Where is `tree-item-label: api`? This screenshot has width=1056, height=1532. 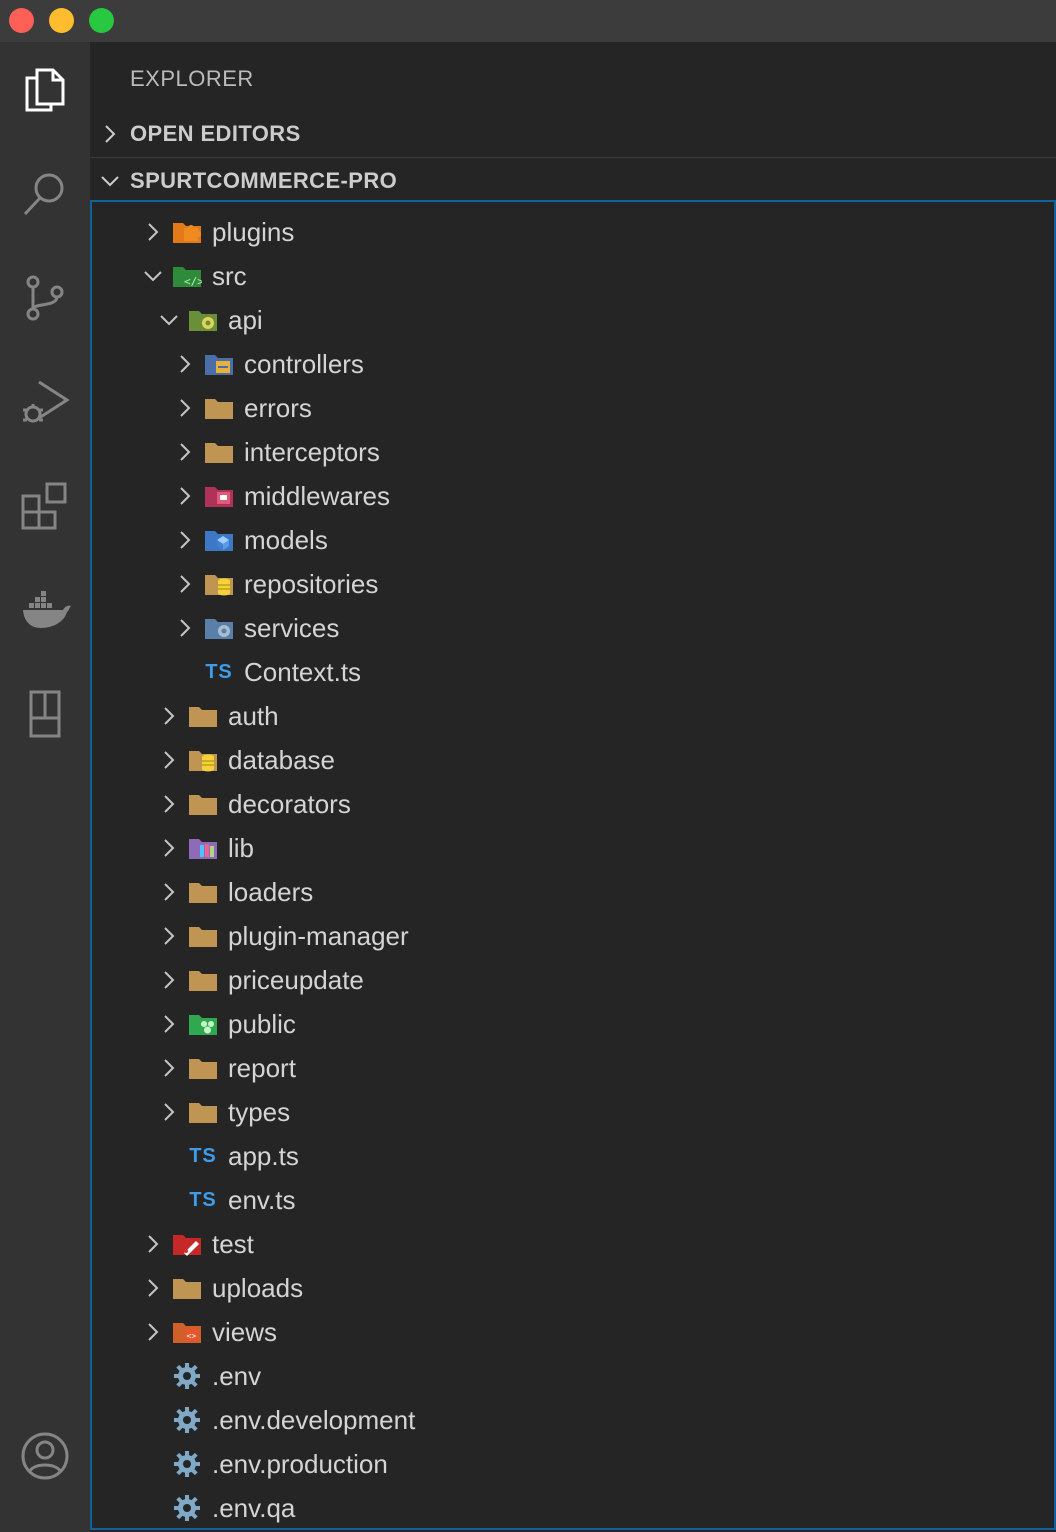
tree-item-label: api is located at coordinates (245, 319).